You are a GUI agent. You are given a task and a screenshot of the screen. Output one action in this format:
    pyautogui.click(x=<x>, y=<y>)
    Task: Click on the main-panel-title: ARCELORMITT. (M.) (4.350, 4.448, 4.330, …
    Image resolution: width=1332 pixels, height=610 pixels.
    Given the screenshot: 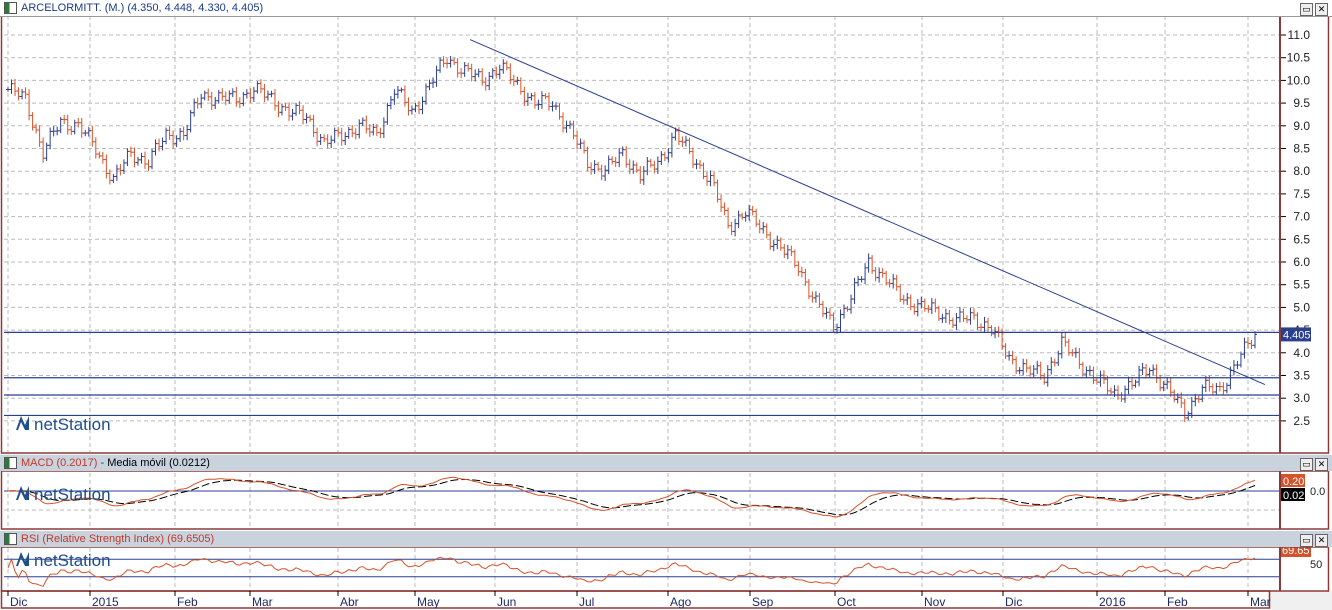 What is the action you would take?
    pyautogui.click(x=142, y=8)
    